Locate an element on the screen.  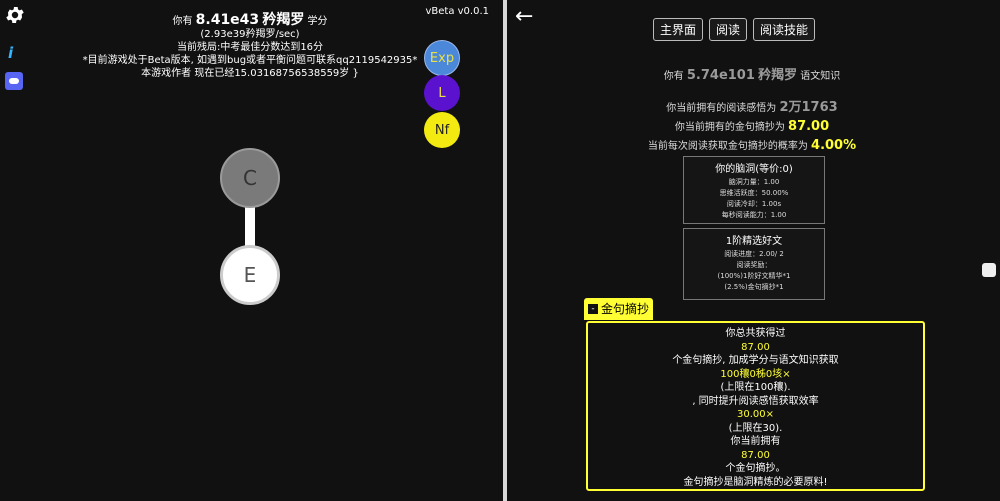
gold-line: 金句摘抄是脑洞精炼的必要原料! is located at coordinates (755, 482).